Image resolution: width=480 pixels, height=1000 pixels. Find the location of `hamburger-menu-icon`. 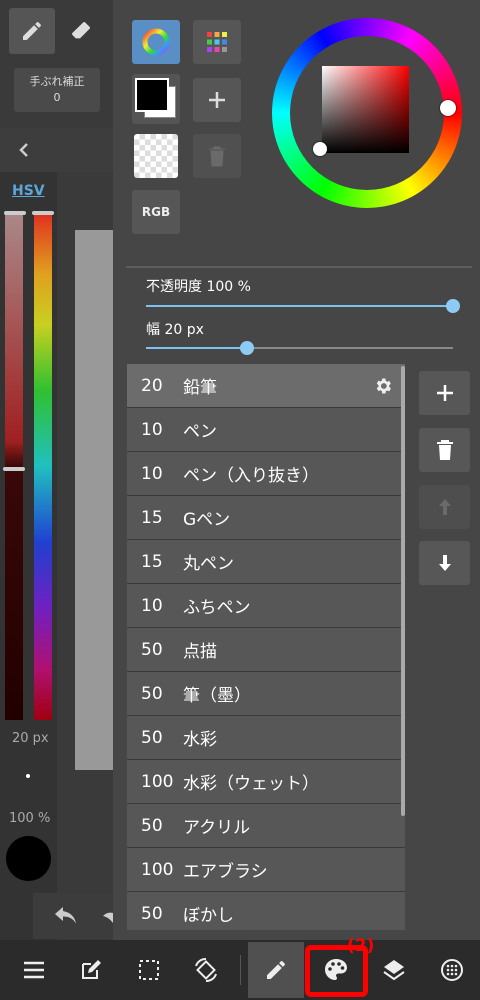

hamburger-menu-icon is located at coordinates (34, 970).